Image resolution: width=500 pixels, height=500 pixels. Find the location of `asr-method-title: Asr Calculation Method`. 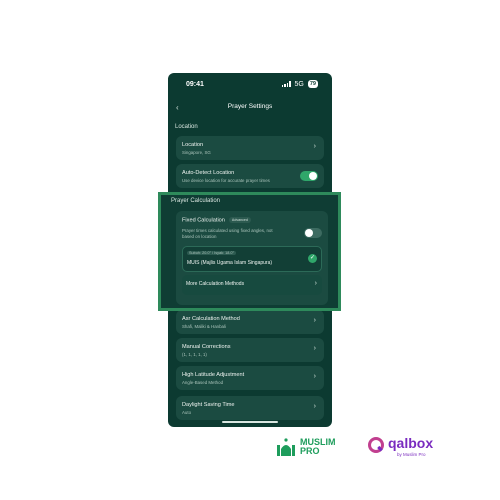

asr-method-title: Asr Calculation Method is located at coordinates (211, 319).